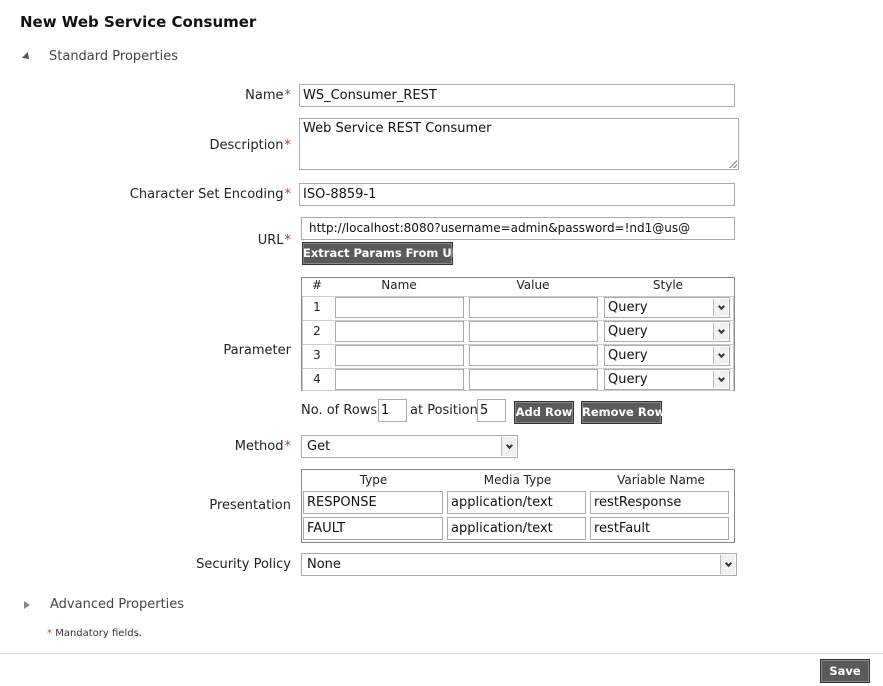 The image size is (883, 686). Describe the element at coordinates (117, 604) in the screenshot. I see `advanced-properties-label: Advanced Properties` at that location.